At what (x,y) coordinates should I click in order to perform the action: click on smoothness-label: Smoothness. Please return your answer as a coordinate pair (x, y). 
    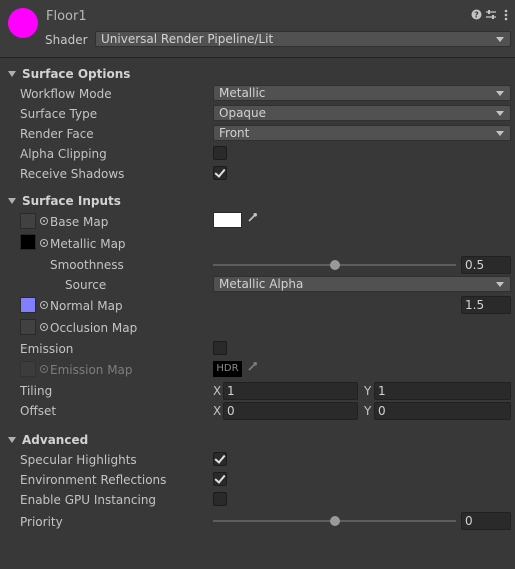
    Looking at the image, I should click on (87, 265).